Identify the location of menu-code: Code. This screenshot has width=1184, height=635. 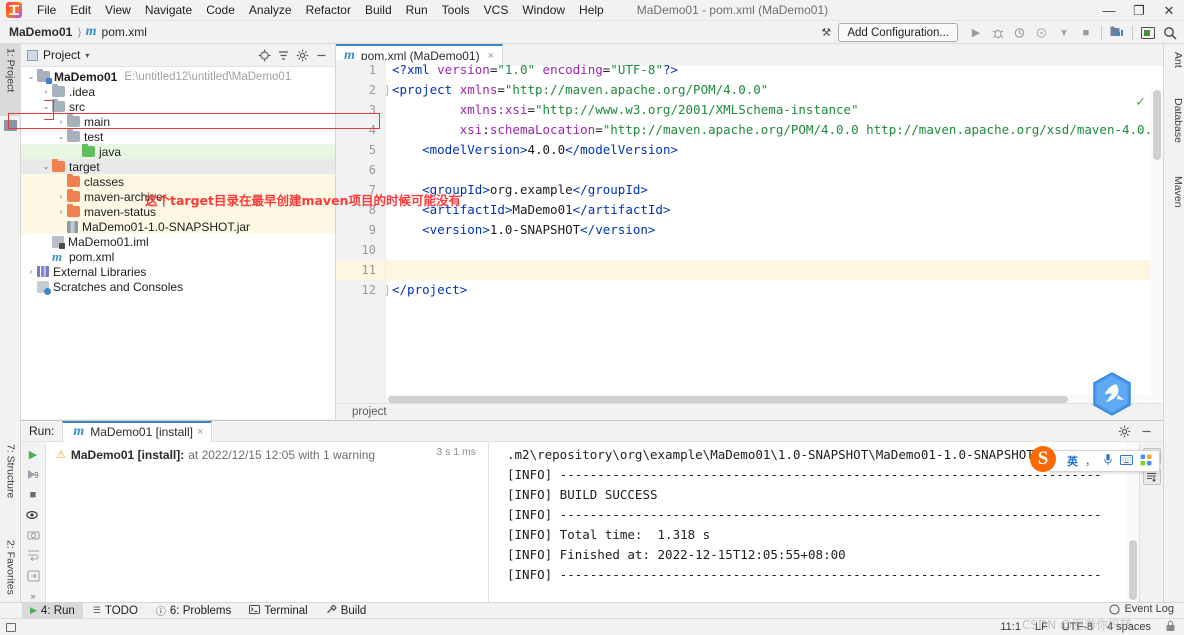
(220, 10).